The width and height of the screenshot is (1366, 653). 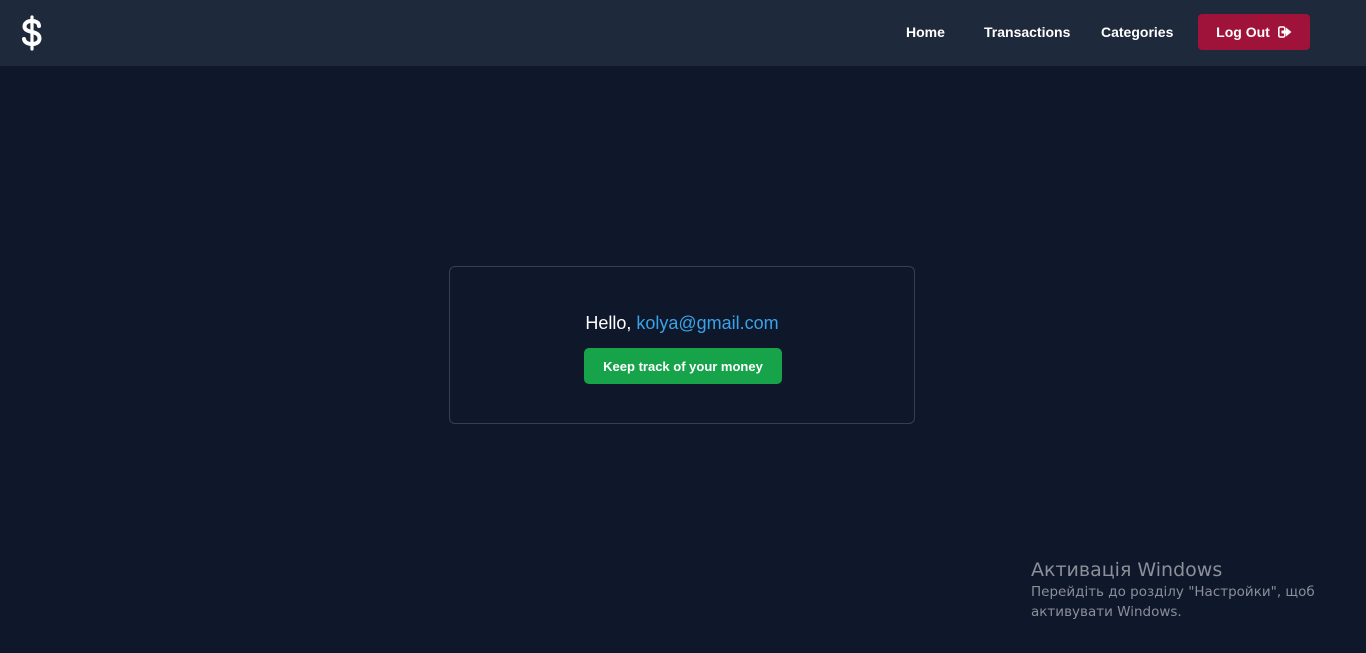 What do you see at coordinates (925, 32) in the screenshot?
I see `nav-home-link: Home` at bounding box center [925, 32].